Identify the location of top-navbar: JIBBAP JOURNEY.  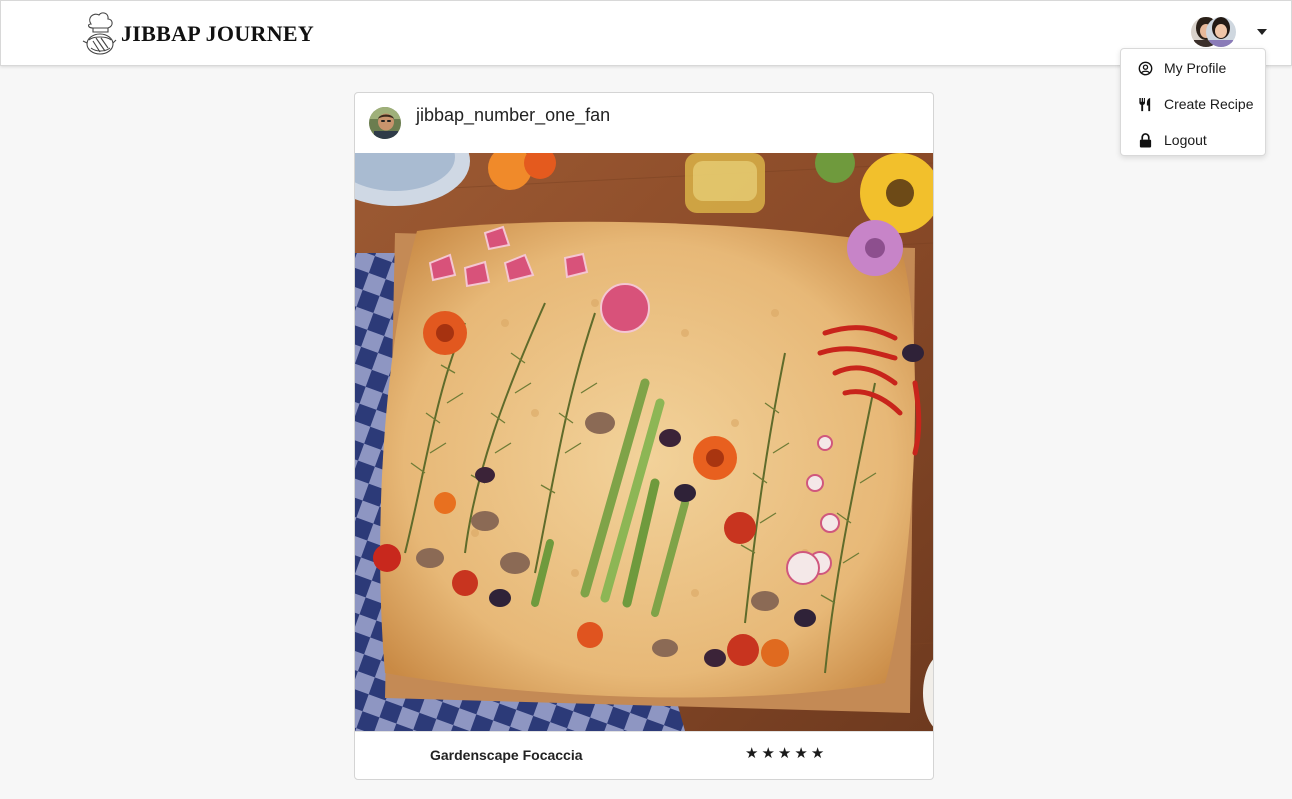
(646, 33).